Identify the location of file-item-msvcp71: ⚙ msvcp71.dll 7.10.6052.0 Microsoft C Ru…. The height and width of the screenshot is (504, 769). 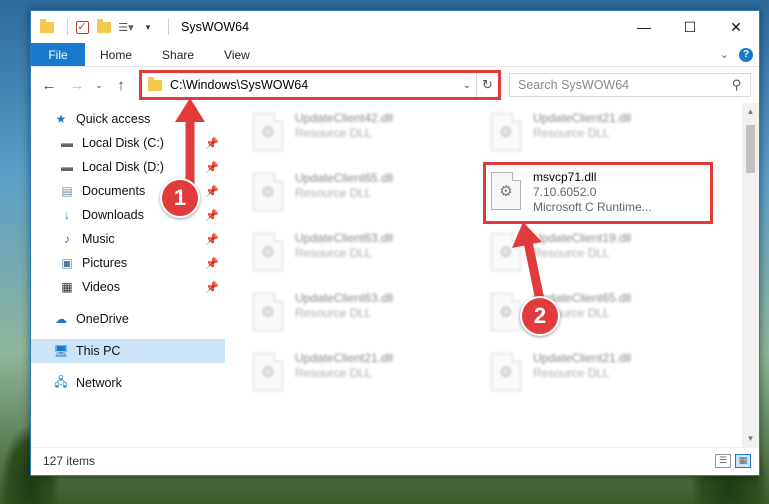
(598, 193).